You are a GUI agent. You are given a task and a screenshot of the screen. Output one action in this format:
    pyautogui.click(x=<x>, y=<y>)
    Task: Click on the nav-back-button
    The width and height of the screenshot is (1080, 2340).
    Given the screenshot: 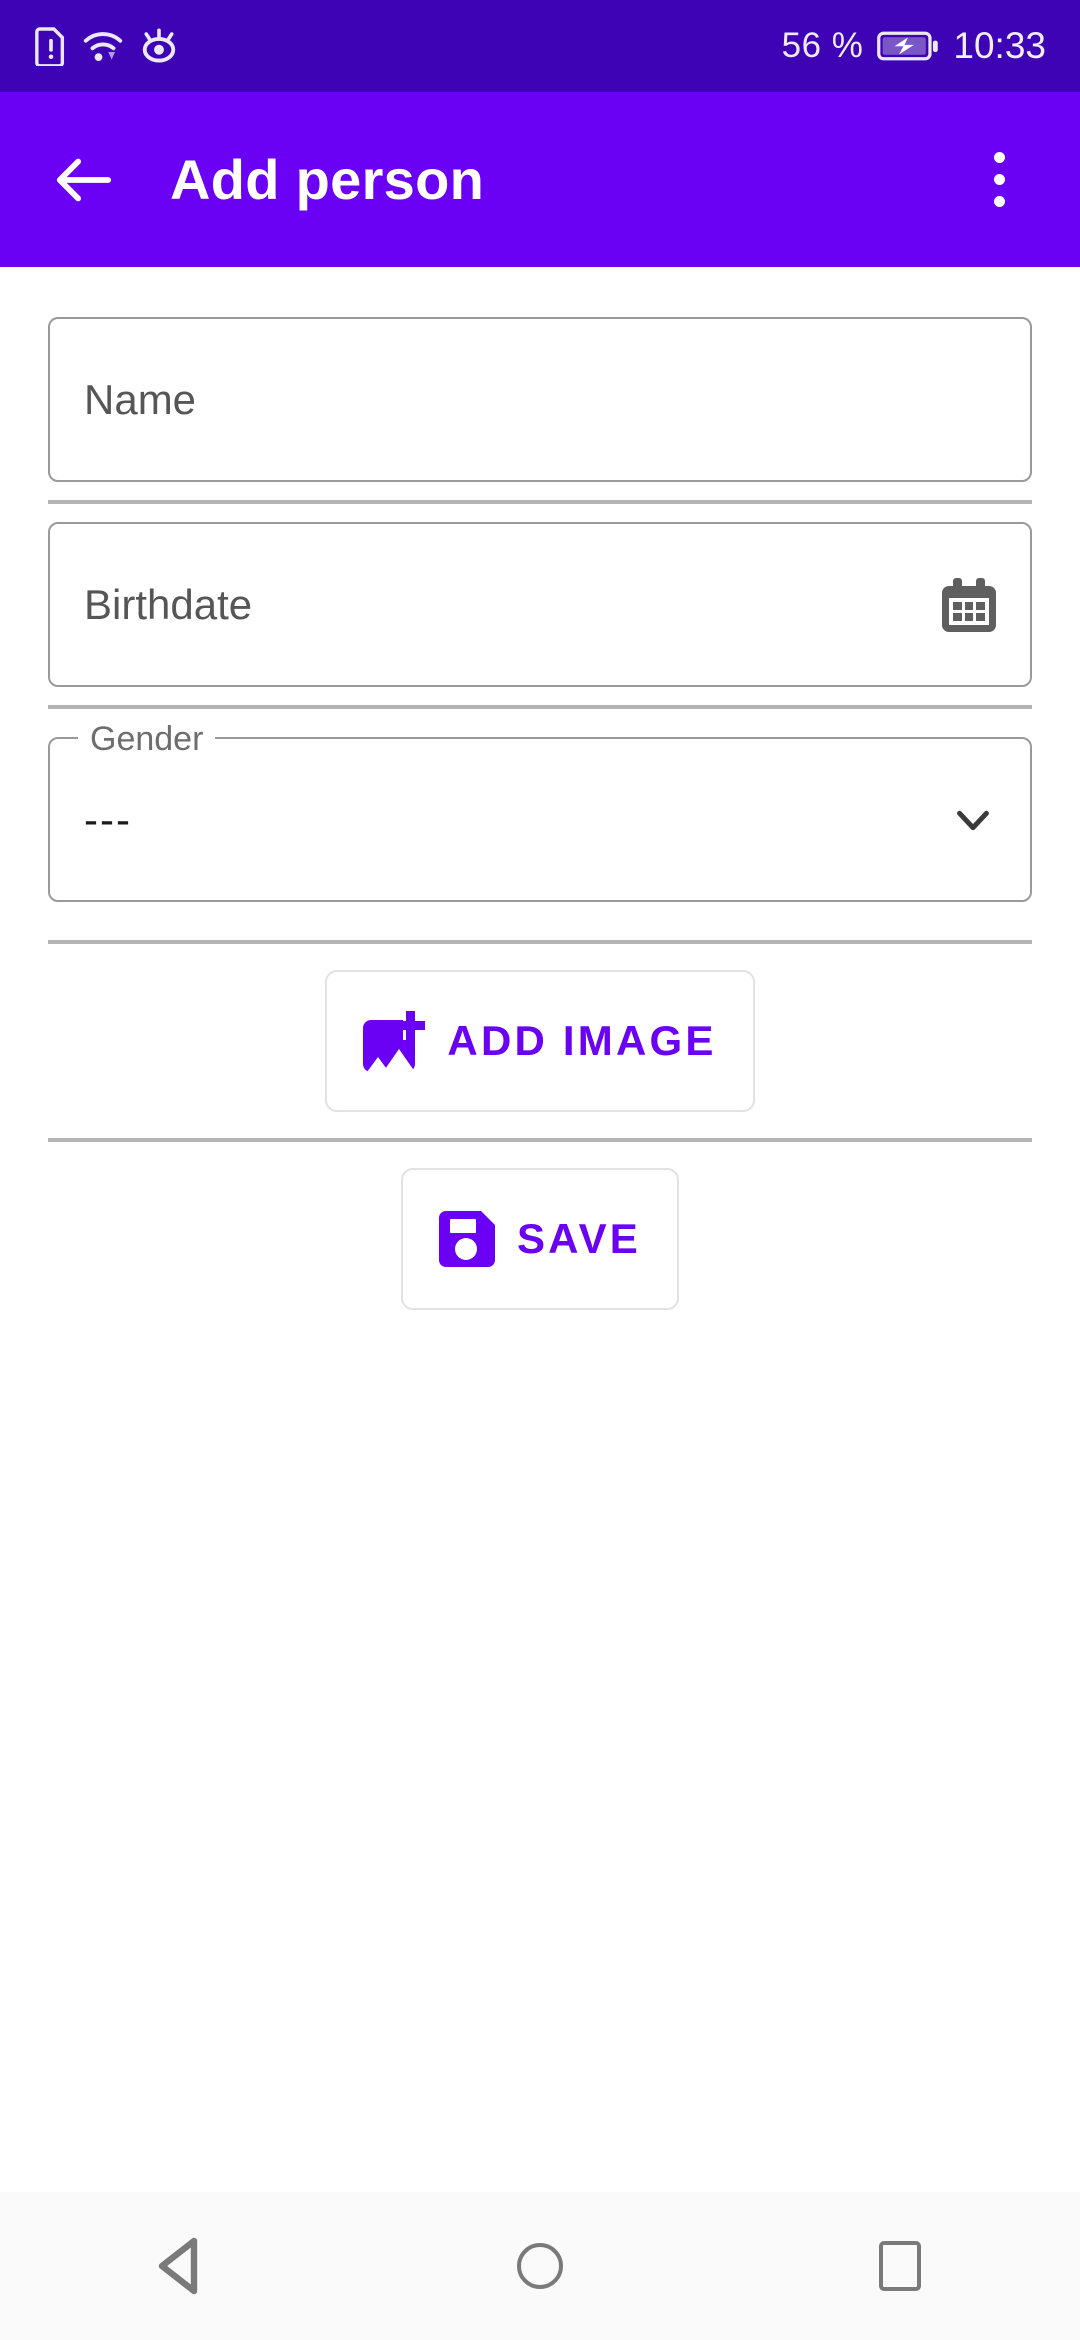 What is the action you would take?
    pyautogui.click(x=180, y=2266)
    